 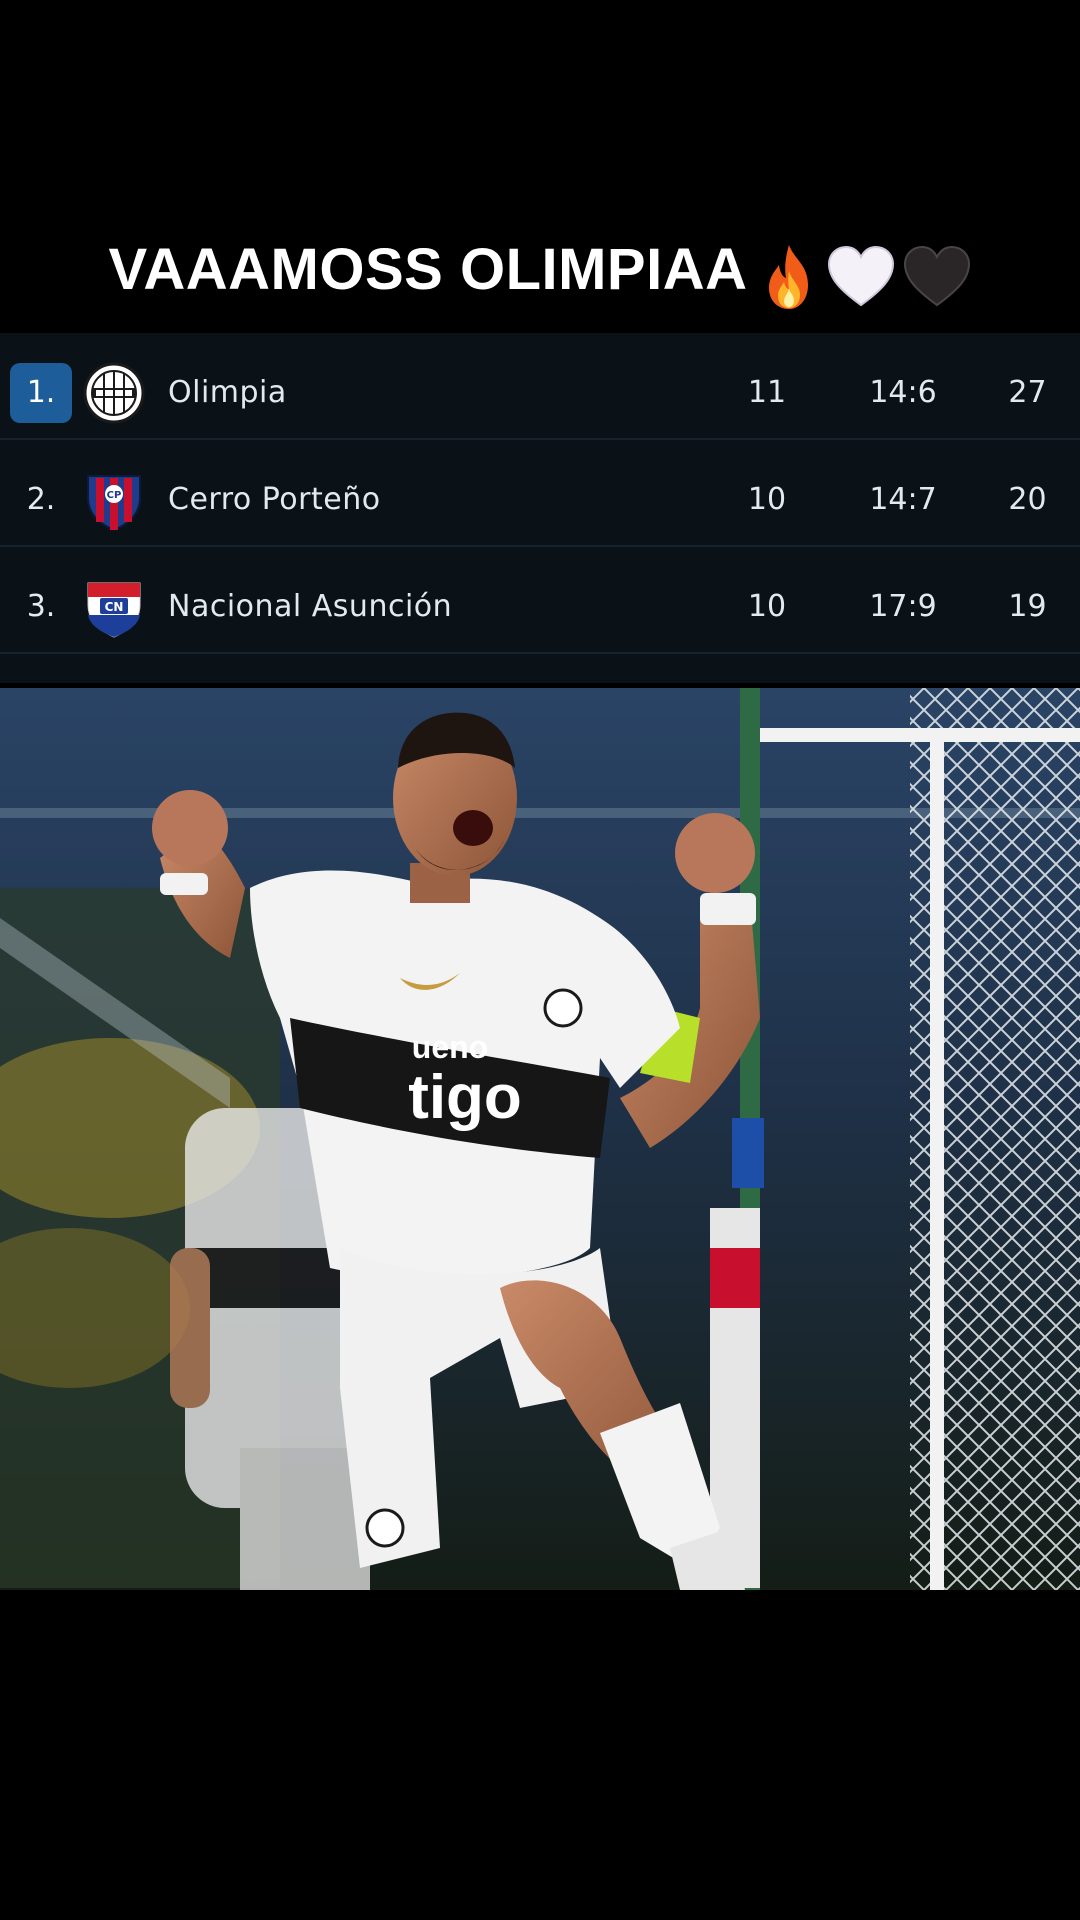 I want to click on post-caption: VAAAMOSS OLIMPIAA, so click(x=540, y=272).